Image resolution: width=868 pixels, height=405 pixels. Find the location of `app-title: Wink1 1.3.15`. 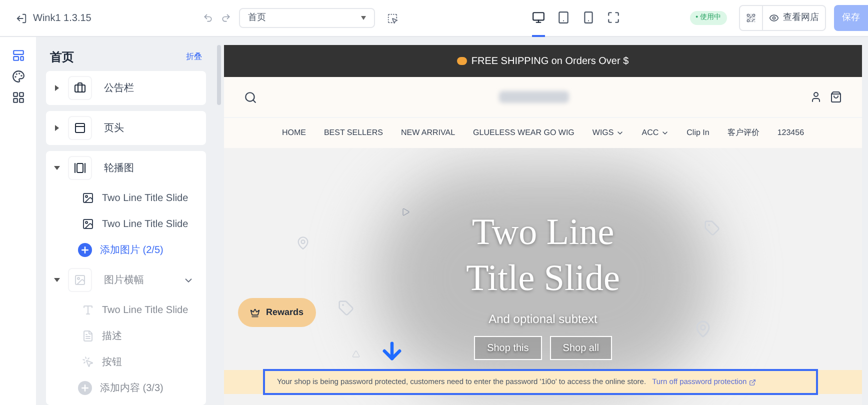

app-title: Wink1 1.3.15 is located at coordinates (62, 19).